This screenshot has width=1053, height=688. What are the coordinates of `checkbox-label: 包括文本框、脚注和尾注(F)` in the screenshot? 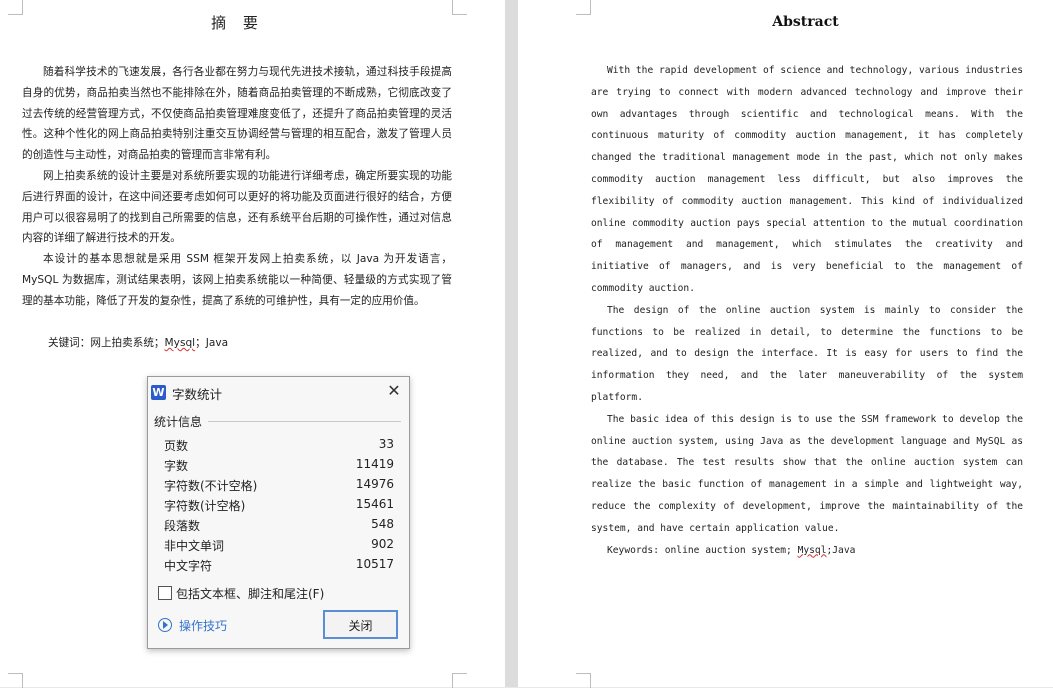 It's located at (250, 593).